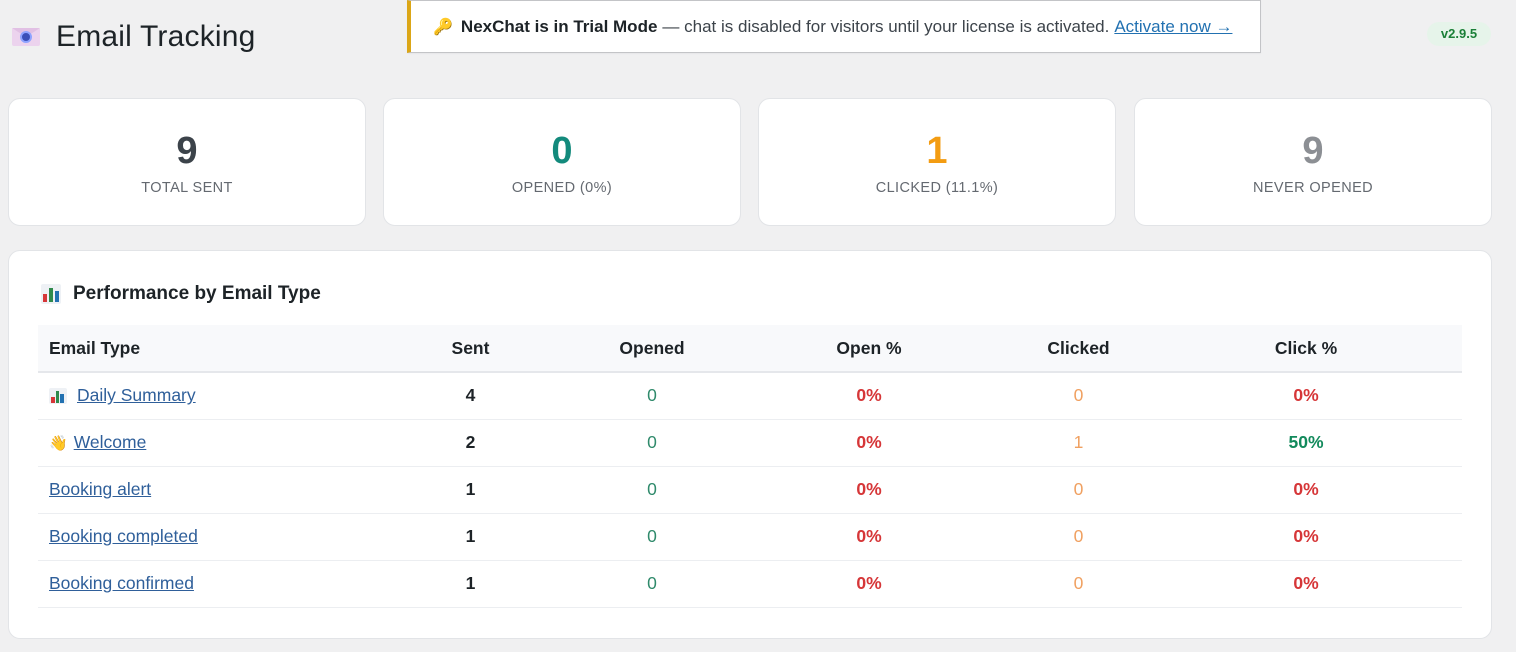  I want to click on stat-value: 0, so click(562, 151).